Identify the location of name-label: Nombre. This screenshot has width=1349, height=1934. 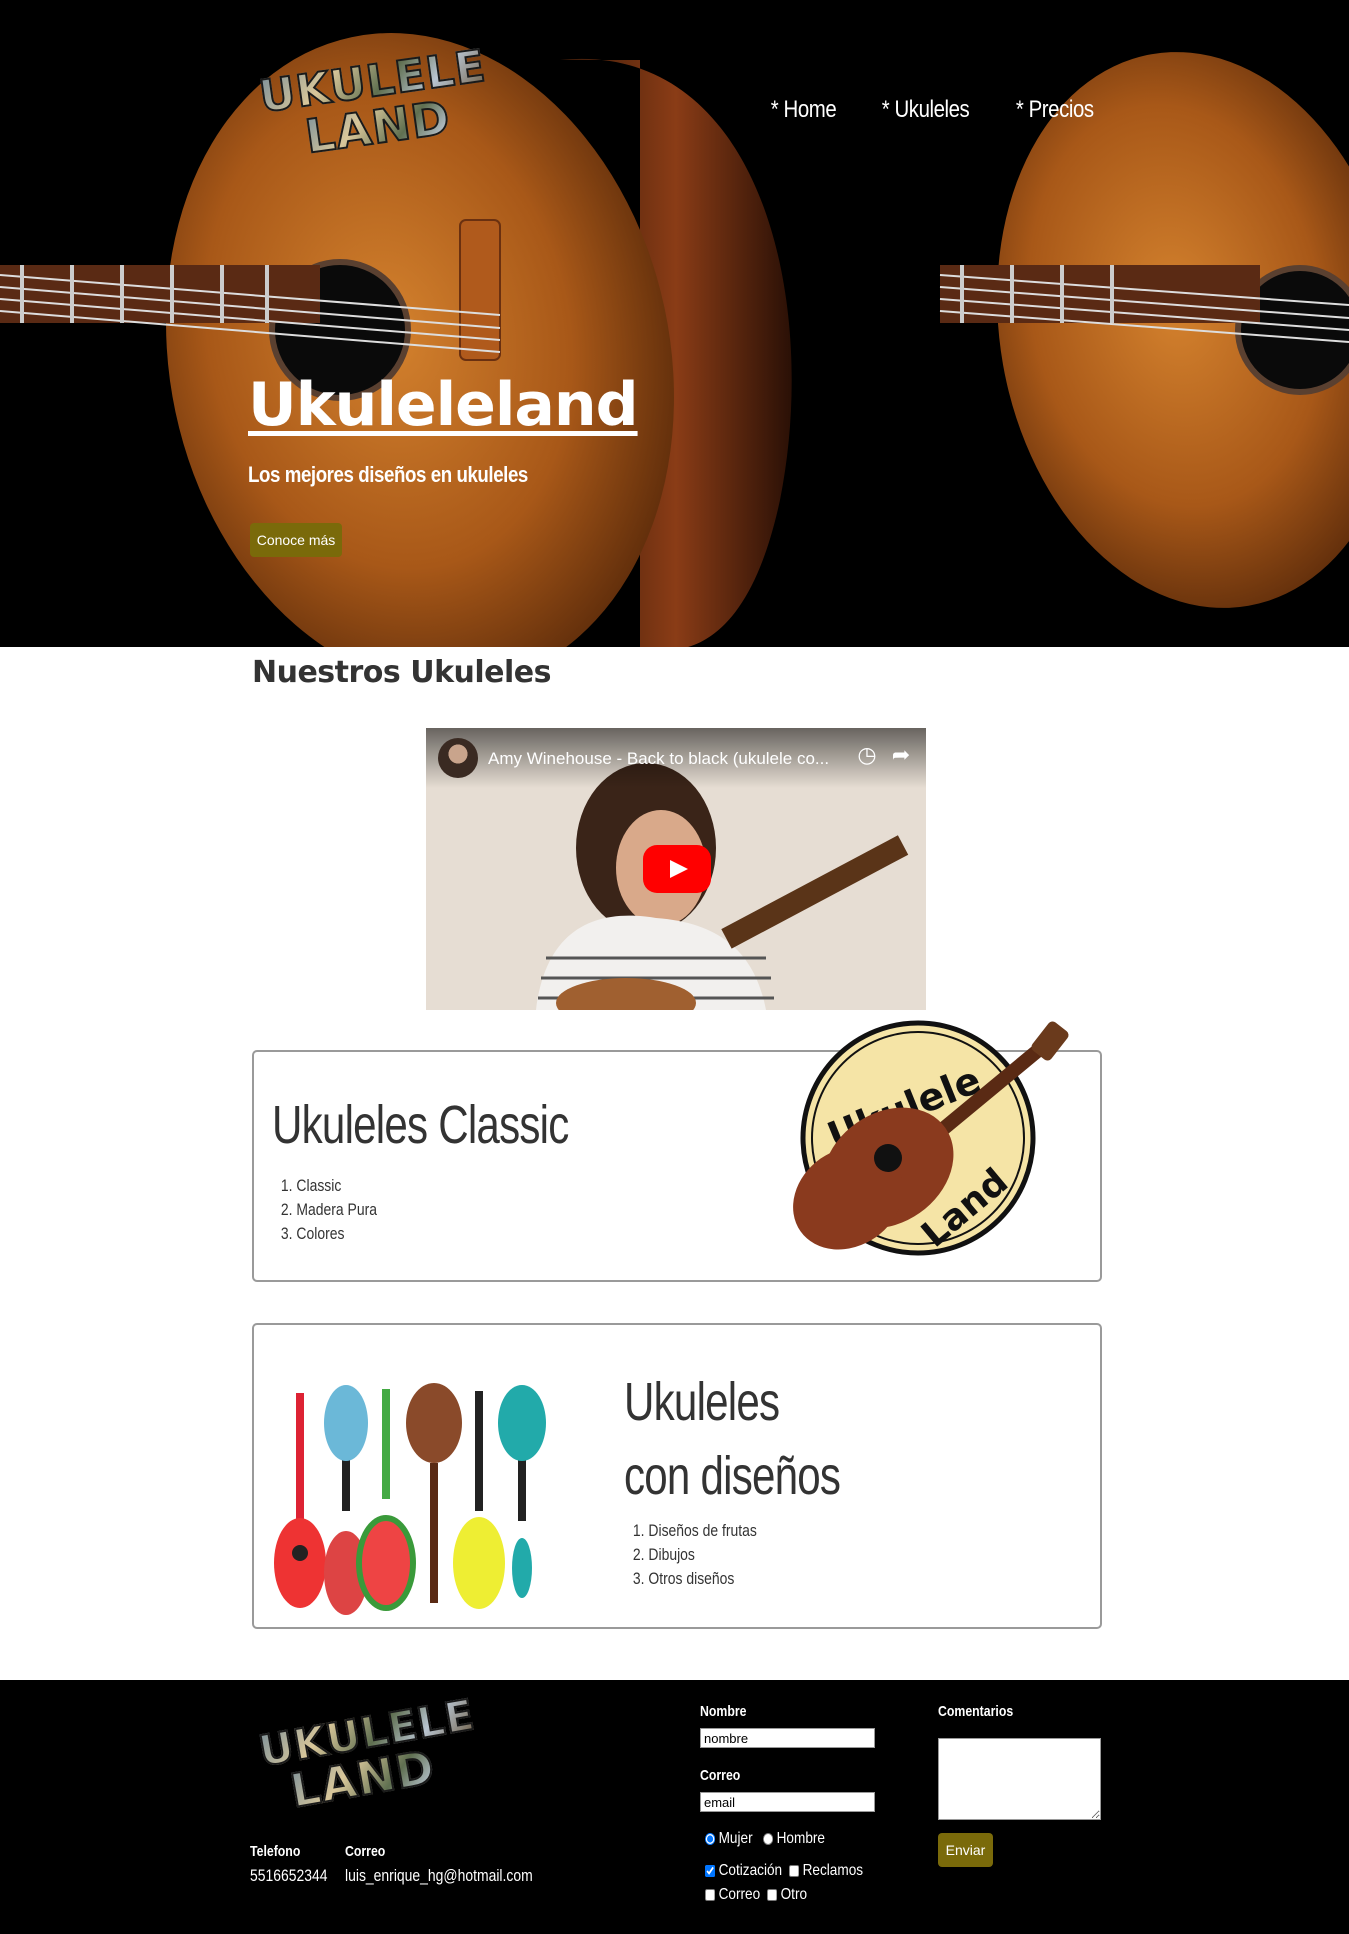
(723, 1711).